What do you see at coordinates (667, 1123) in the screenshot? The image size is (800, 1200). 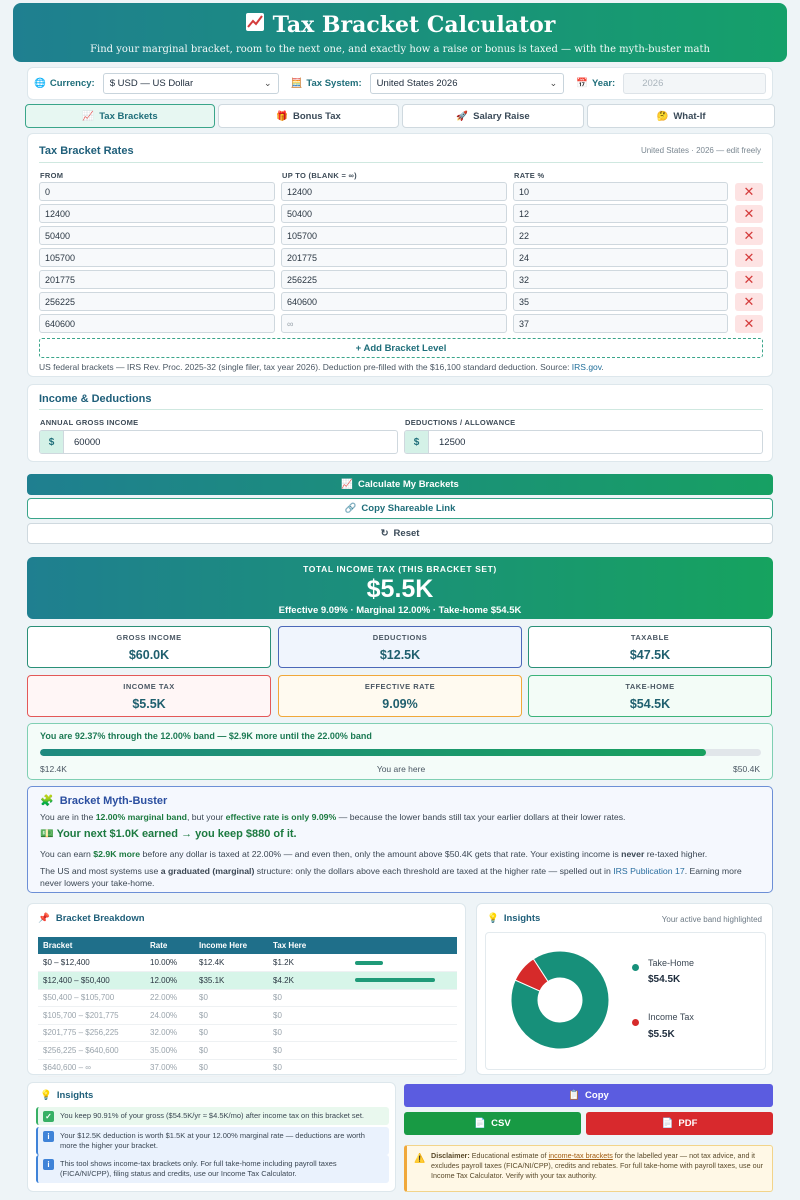 I see `document-icon: 📄` at bounding box center [667, 1123].